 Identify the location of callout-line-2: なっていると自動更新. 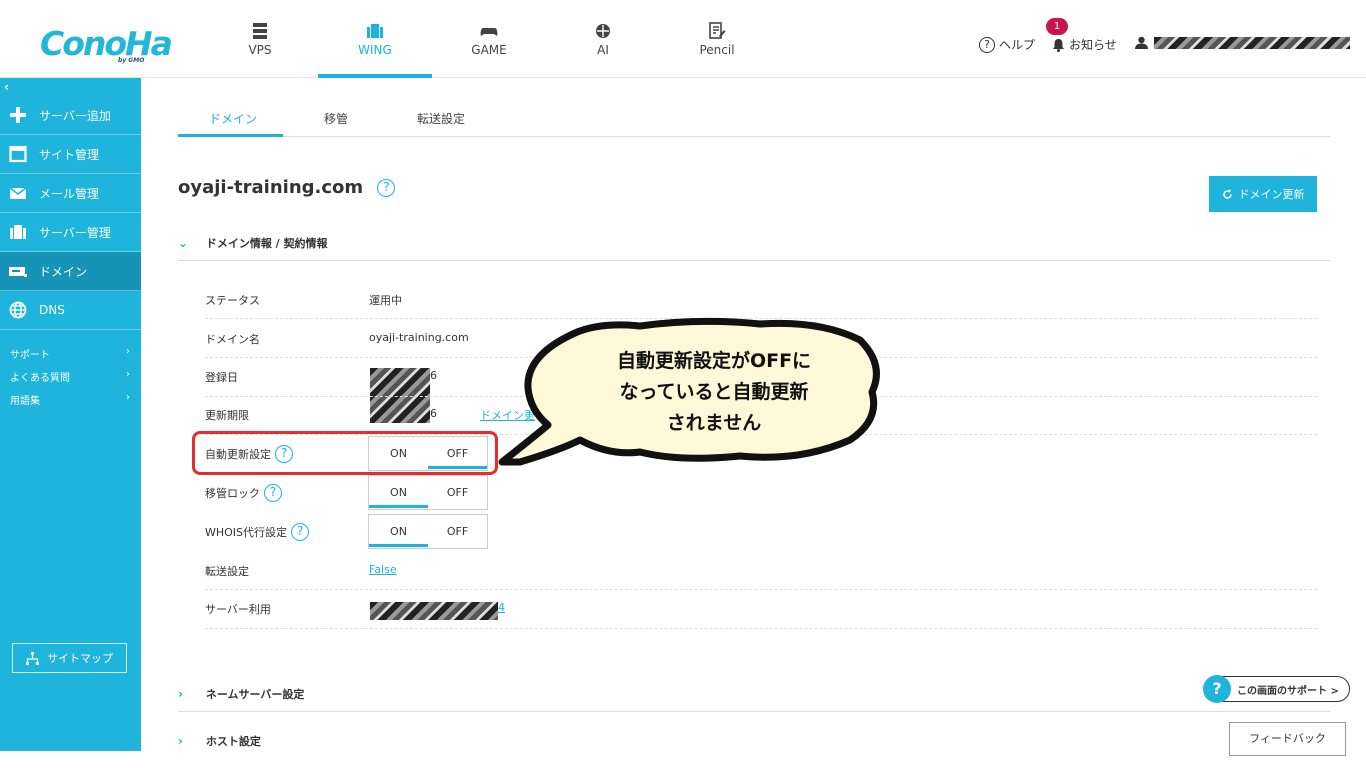
(714, 392).